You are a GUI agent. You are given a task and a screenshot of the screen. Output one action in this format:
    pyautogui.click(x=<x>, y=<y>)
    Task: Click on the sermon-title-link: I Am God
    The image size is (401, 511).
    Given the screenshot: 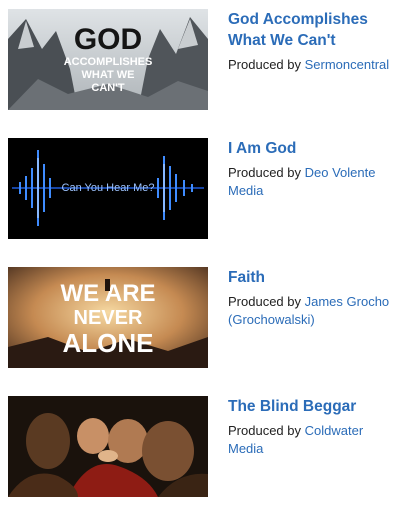 What is the action you would take?
    pyautogui.click(x=313, y=148)
    